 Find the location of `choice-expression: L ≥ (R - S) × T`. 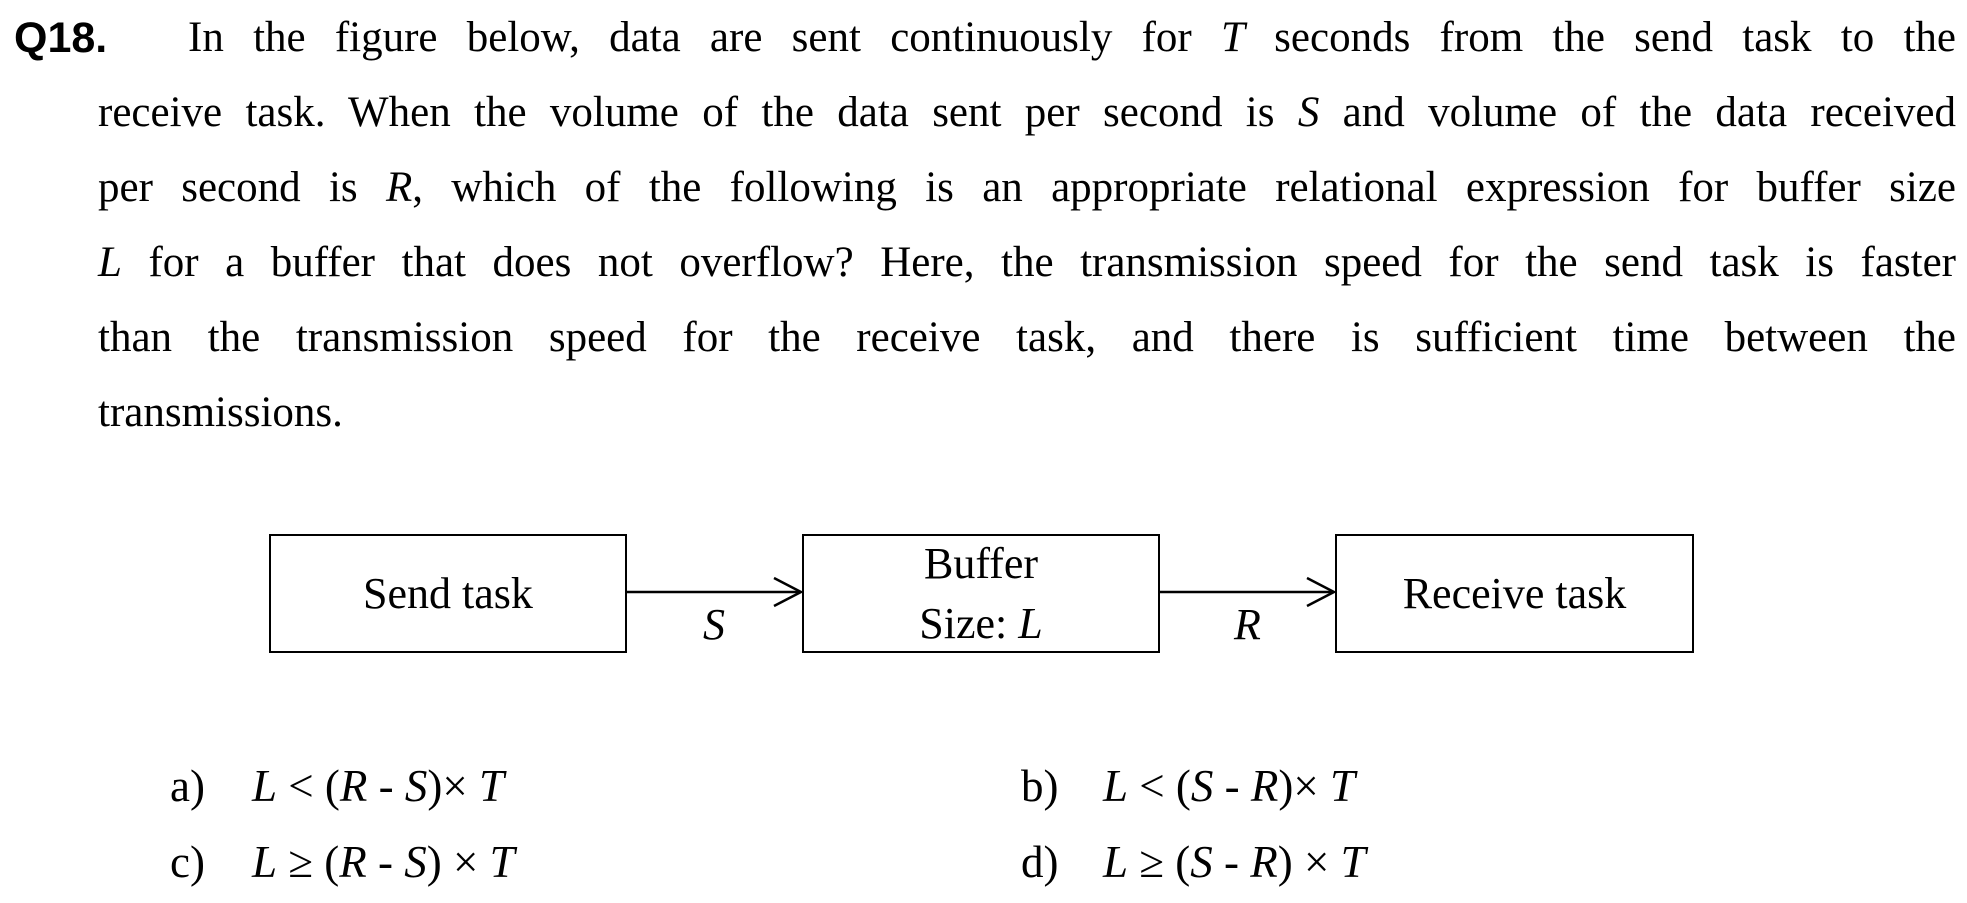

choice-expression: L ≥ (R - S) × T is located at coordinates (383, 862).